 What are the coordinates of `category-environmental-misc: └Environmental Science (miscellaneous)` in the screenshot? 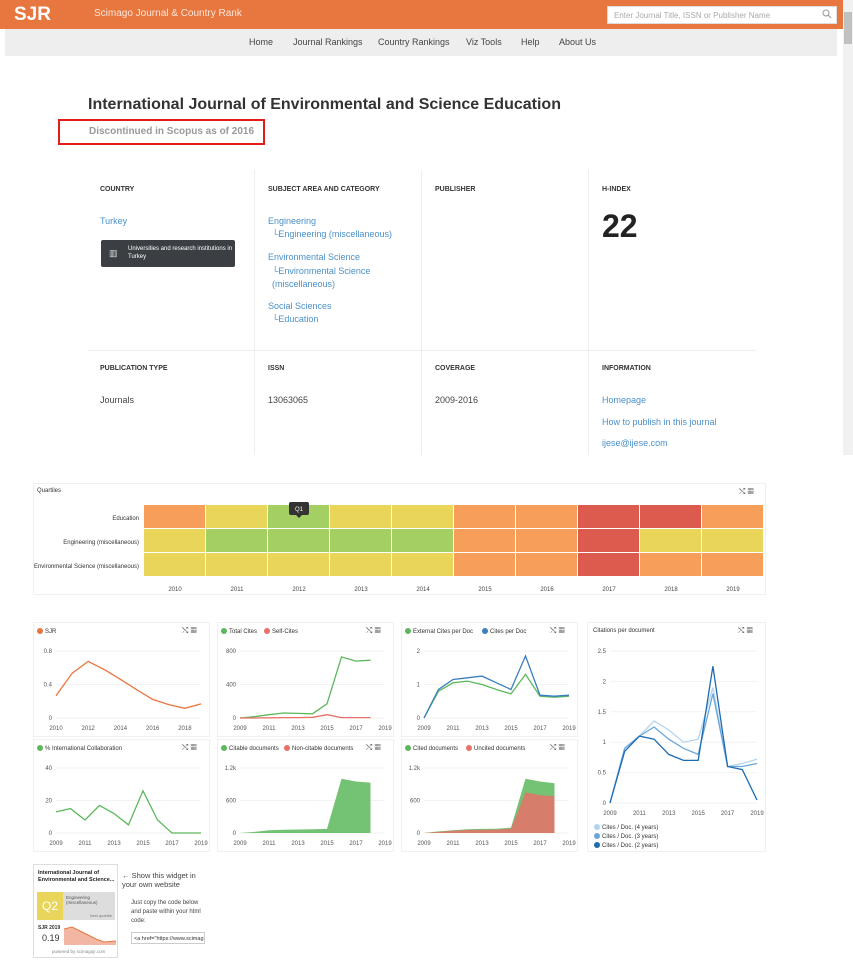 It's located at (342, 278).